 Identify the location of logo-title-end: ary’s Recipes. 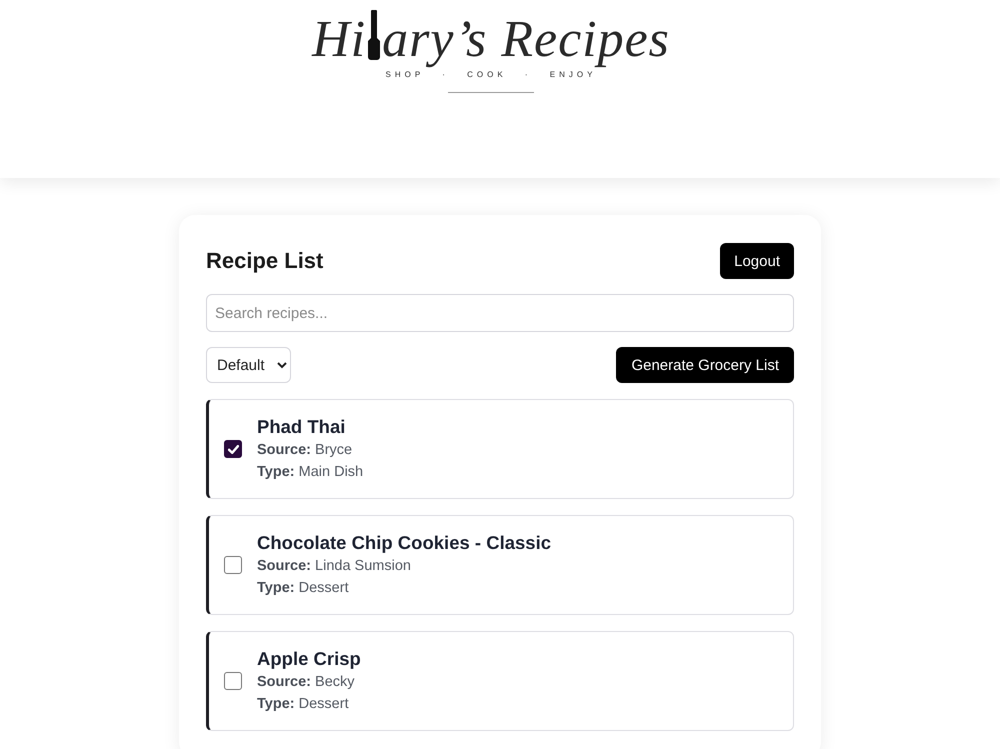
(526, 40).